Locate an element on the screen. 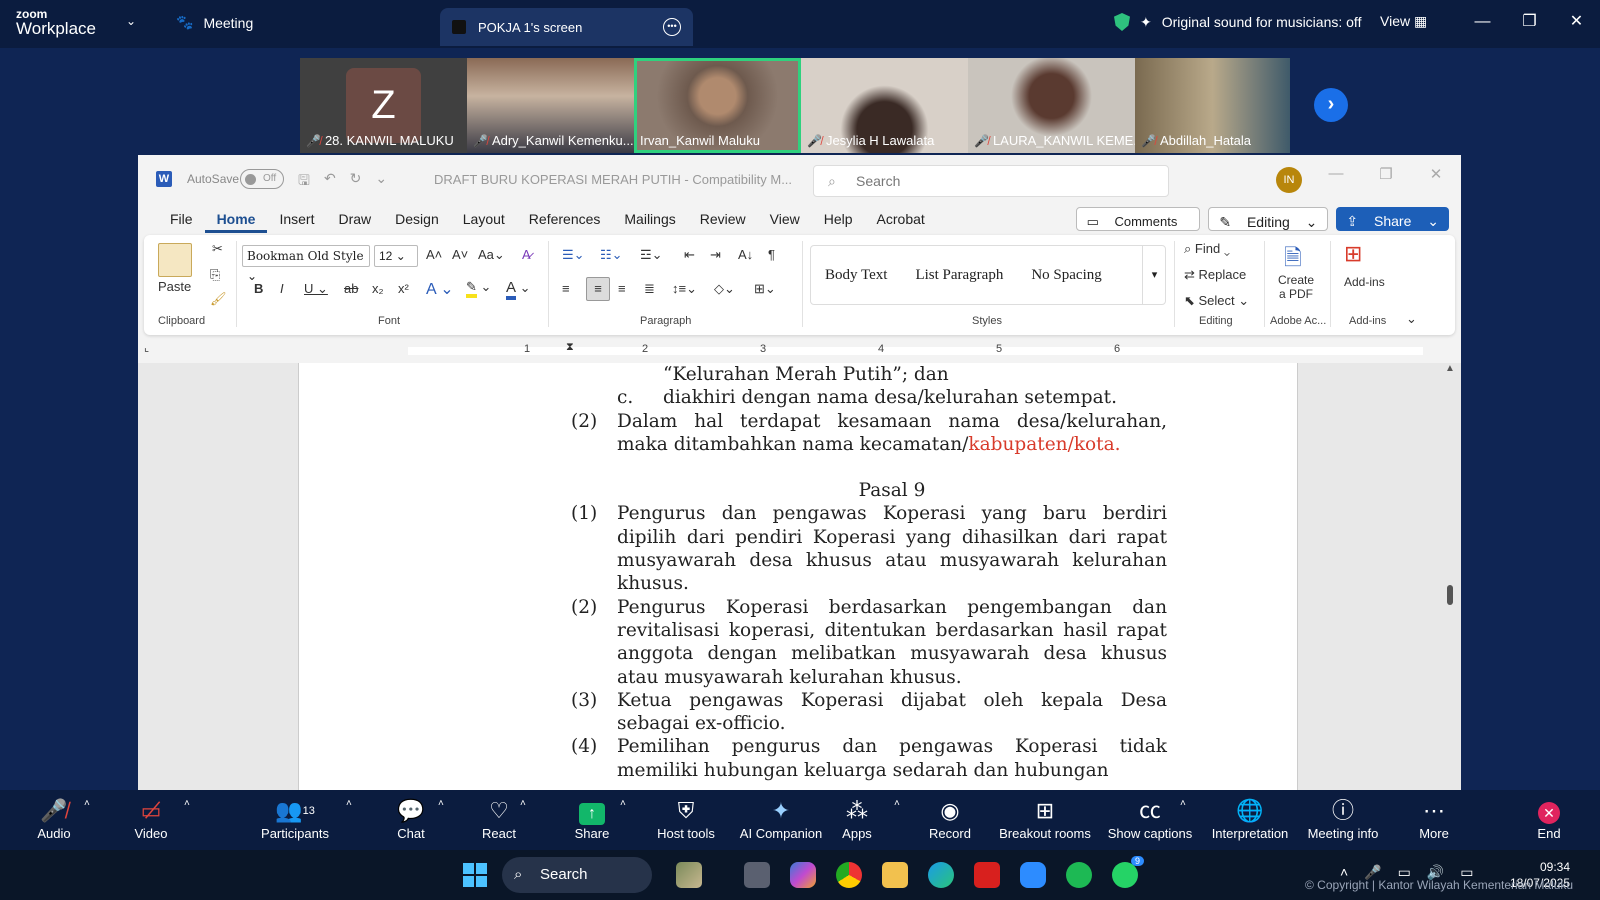  align-right-icon: ≡ is located at coordinates (622, 288).